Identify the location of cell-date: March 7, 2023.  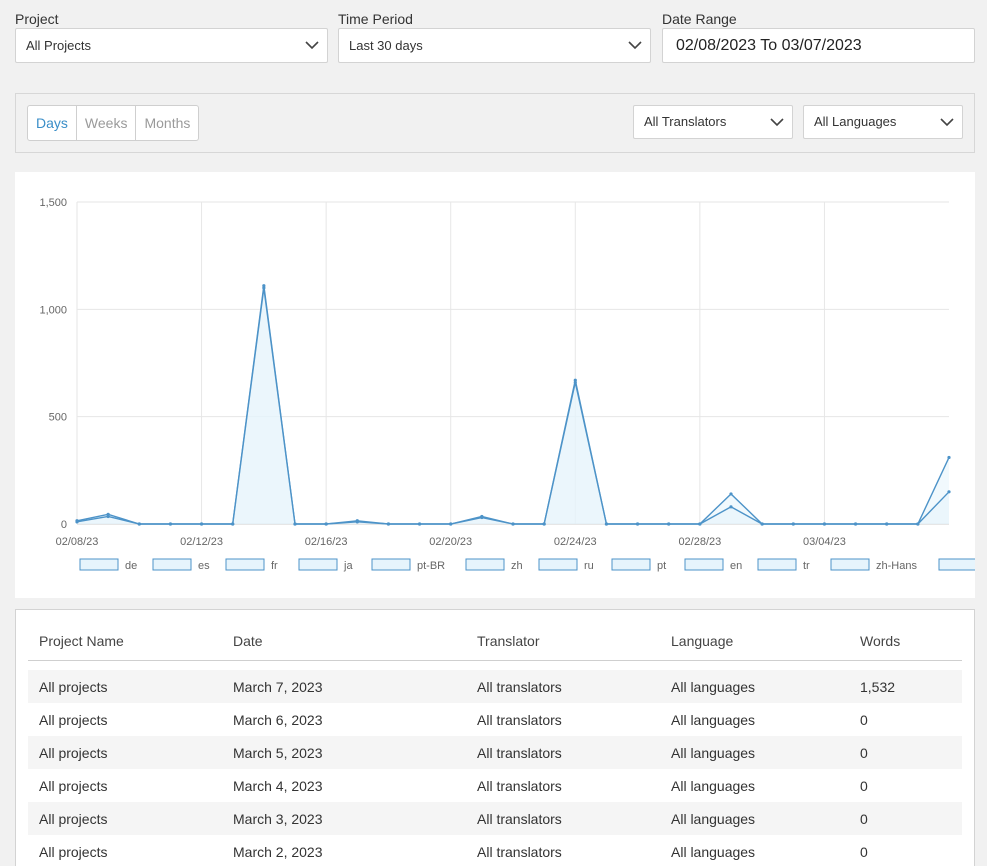
(344, 686).